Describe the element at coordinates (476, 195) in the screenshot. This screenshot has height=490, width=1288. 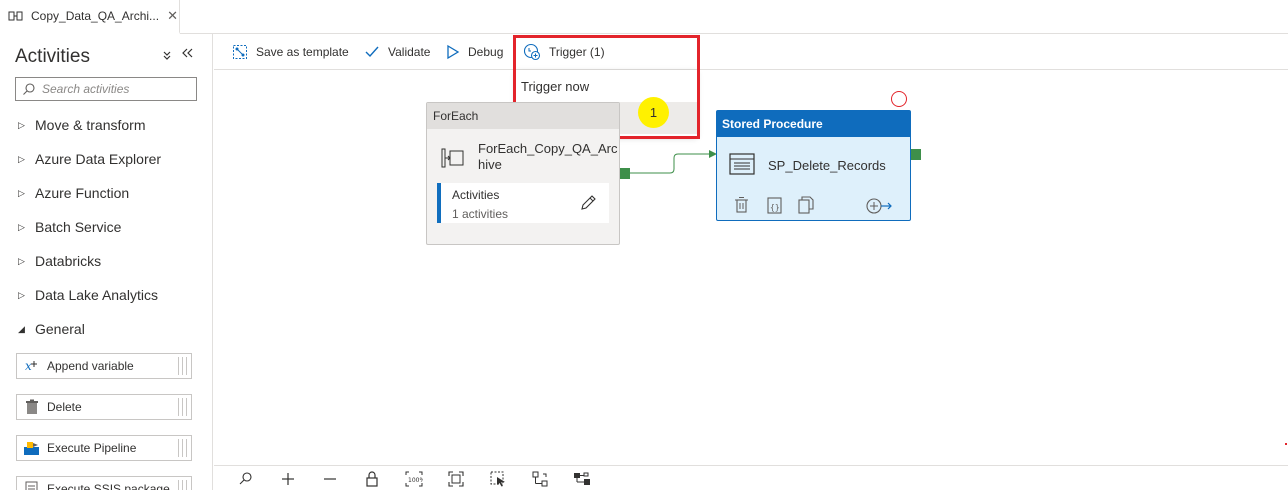
I see `inner-activities-title: Activities` at that location.